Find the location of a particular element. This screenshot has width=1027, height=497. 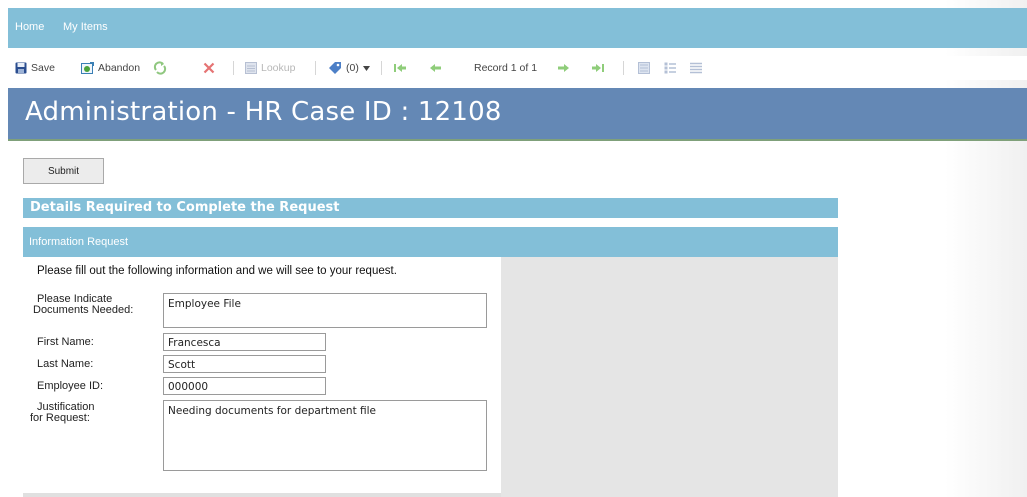

first-name-label: First Name: is located at coordinates (65, 342).